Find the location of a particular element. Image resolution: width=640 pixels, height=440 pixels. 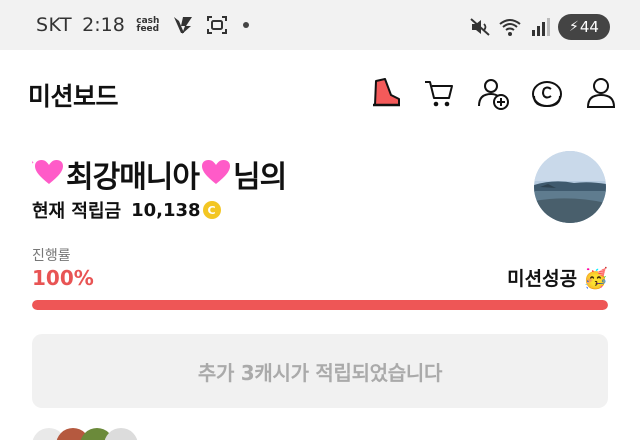

user-suffix: 님의 is located at coordinates (260, 177).